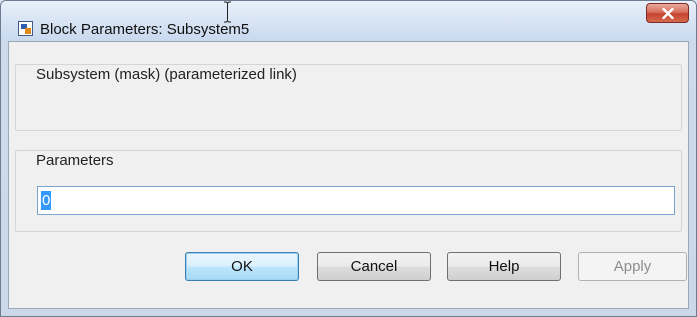 The width and height of the screenshot is (697, 317). I want to click on parameter-value-field, so click(356, 200).